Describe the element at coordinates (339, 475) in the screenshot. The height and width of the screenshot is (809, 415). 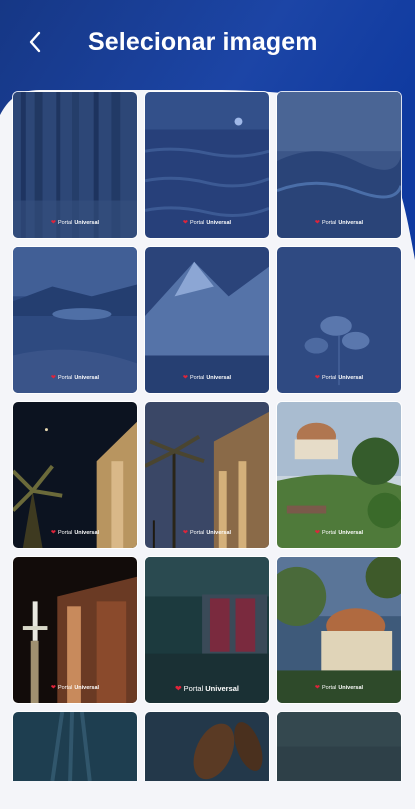
I see `image-tile-domed-building-garden: ❤ Portal Universal` at that location.